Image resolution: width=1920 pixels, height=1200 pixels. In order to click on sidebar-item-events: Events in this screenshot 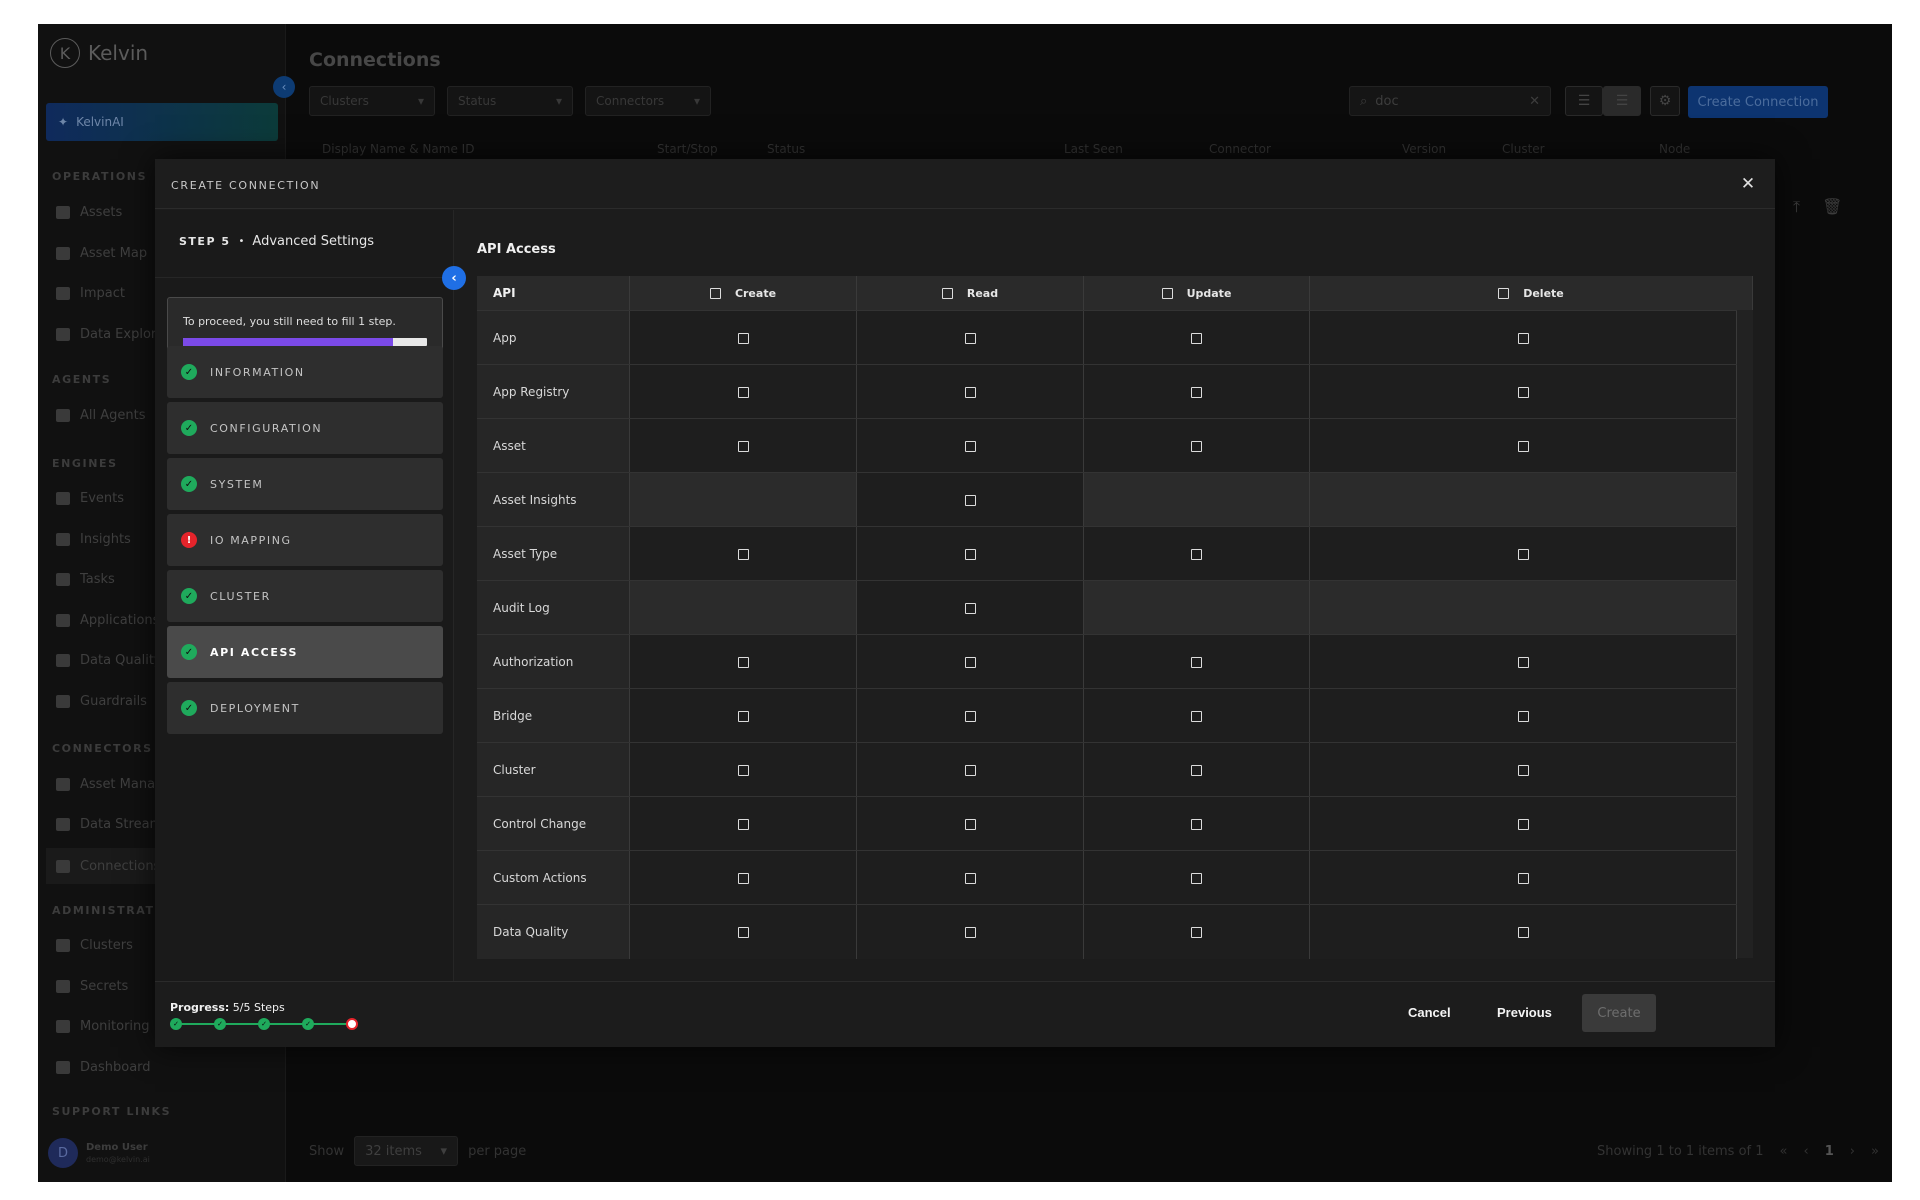, I will do `click(90, 498)`.